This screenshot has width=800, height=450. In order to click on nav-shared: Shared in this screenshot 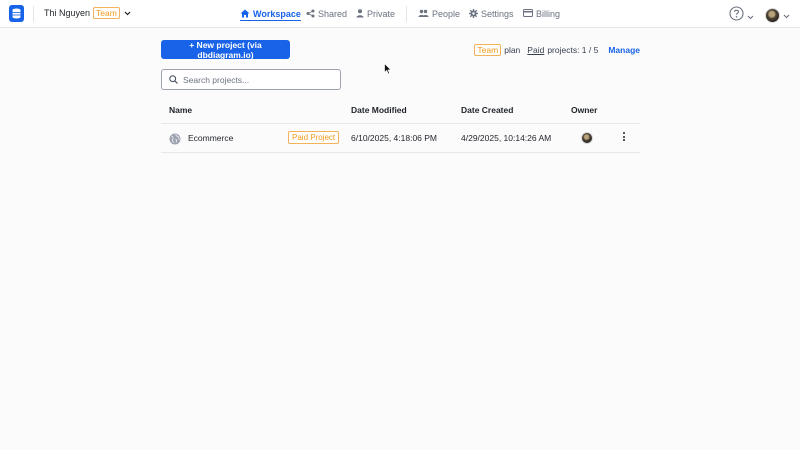, I will do `click(326, 14)`.